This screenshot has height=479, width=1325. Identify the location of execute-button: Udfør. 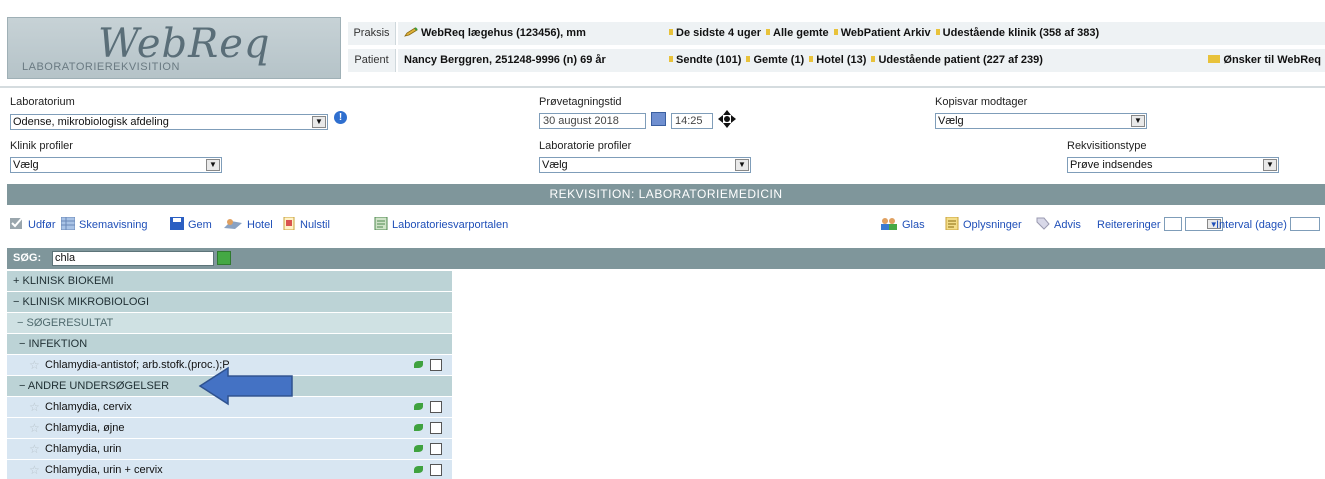
(33, 224).